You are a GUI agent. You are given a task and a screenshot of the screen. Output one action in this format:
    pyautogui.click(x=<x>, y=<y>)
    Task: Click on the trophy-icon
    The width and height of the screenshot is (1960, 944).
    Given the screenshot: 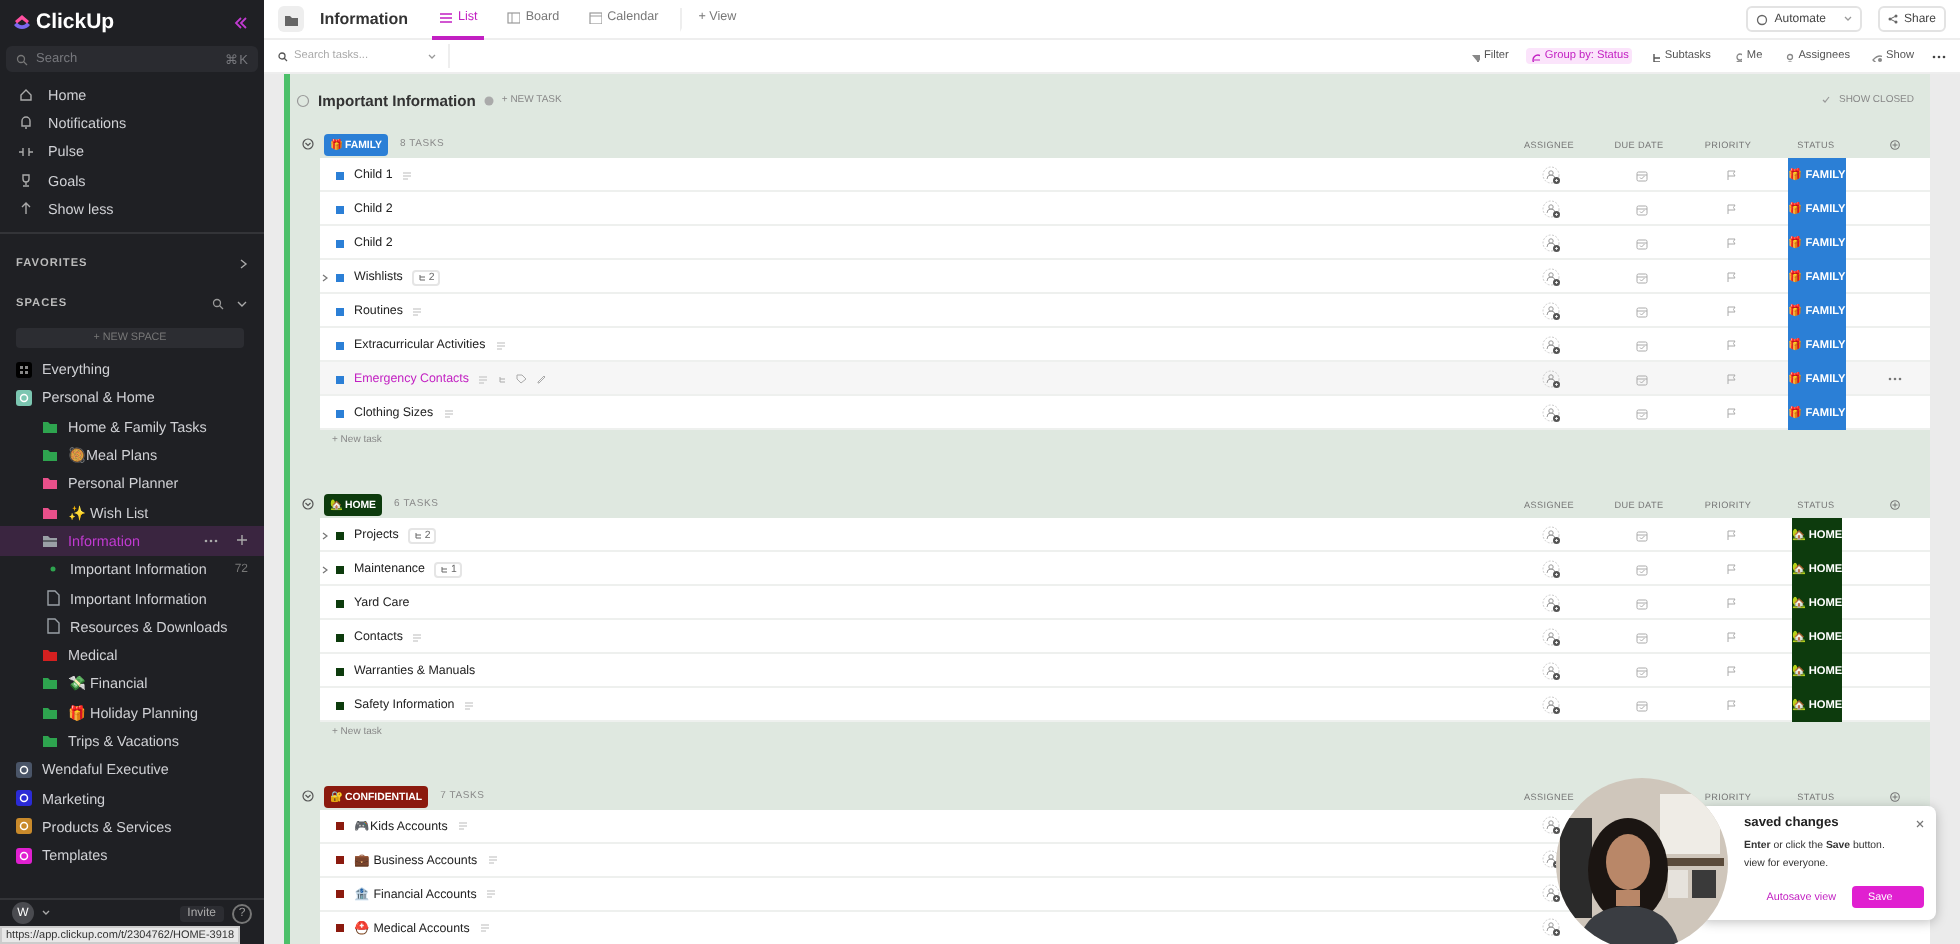 What is the action you would take?
    pyautogui.click(x=26, y=180)
    